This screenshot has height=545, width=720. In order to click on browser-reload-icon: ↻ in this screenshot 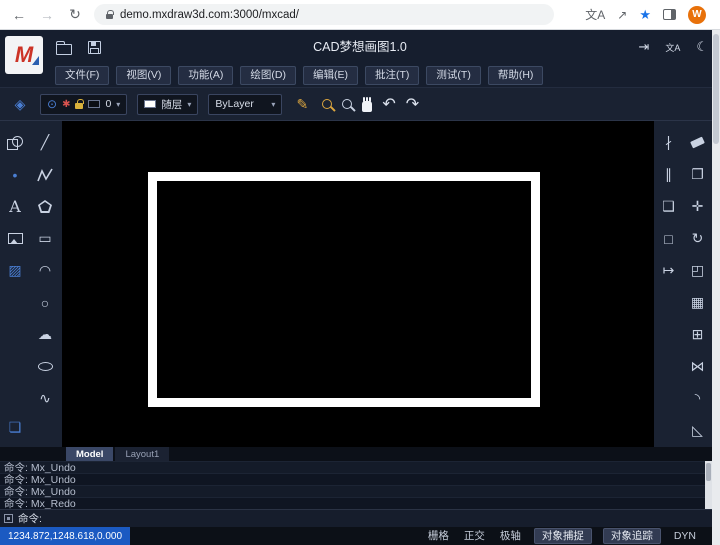, I will do `click(75, 14)`.